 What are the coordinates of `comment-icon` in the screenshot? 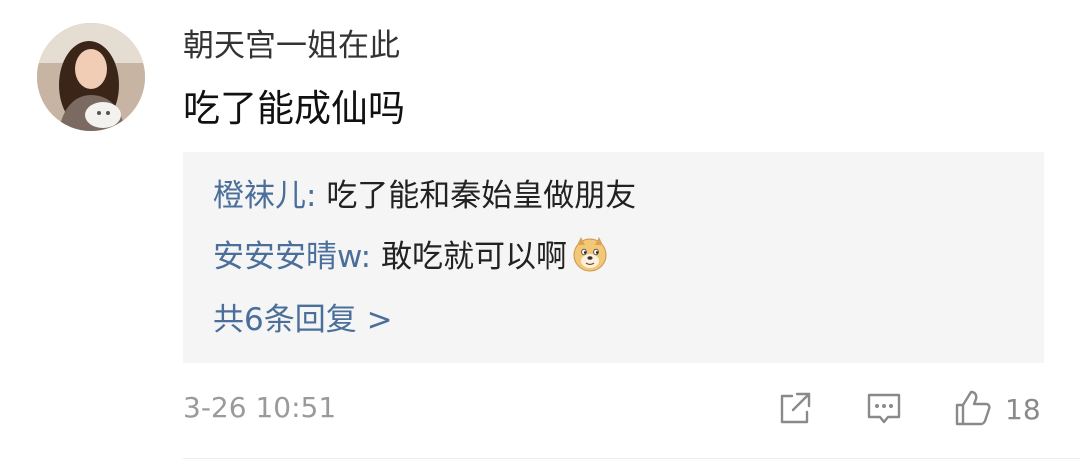 It's located at (884, 410).